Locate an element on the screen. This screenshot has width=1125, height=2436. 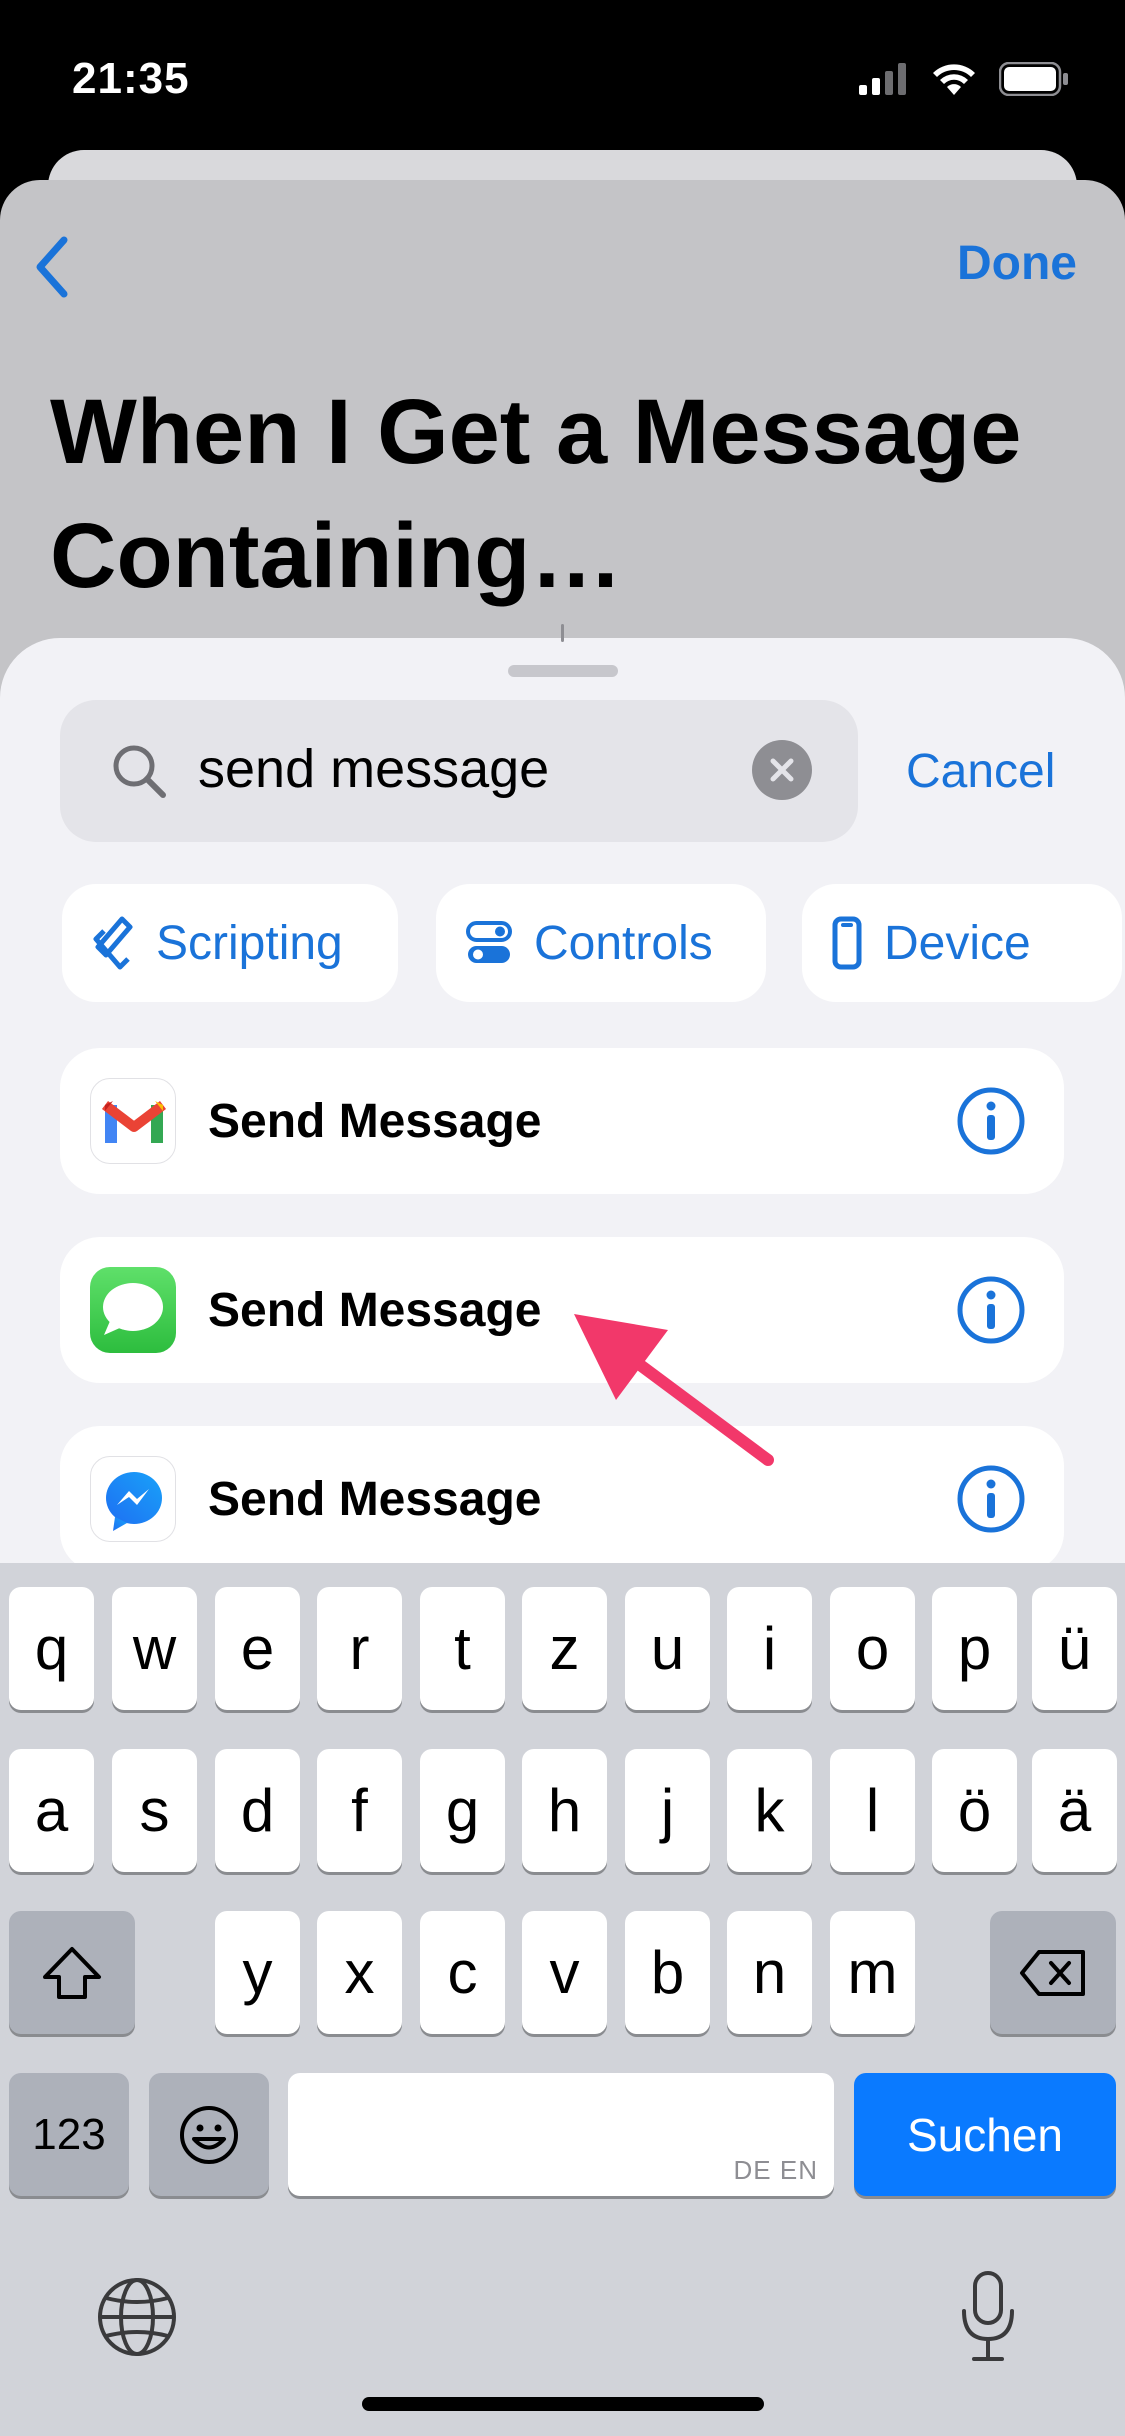
numbers-key: 123 is located at coordinates (69, 2134).